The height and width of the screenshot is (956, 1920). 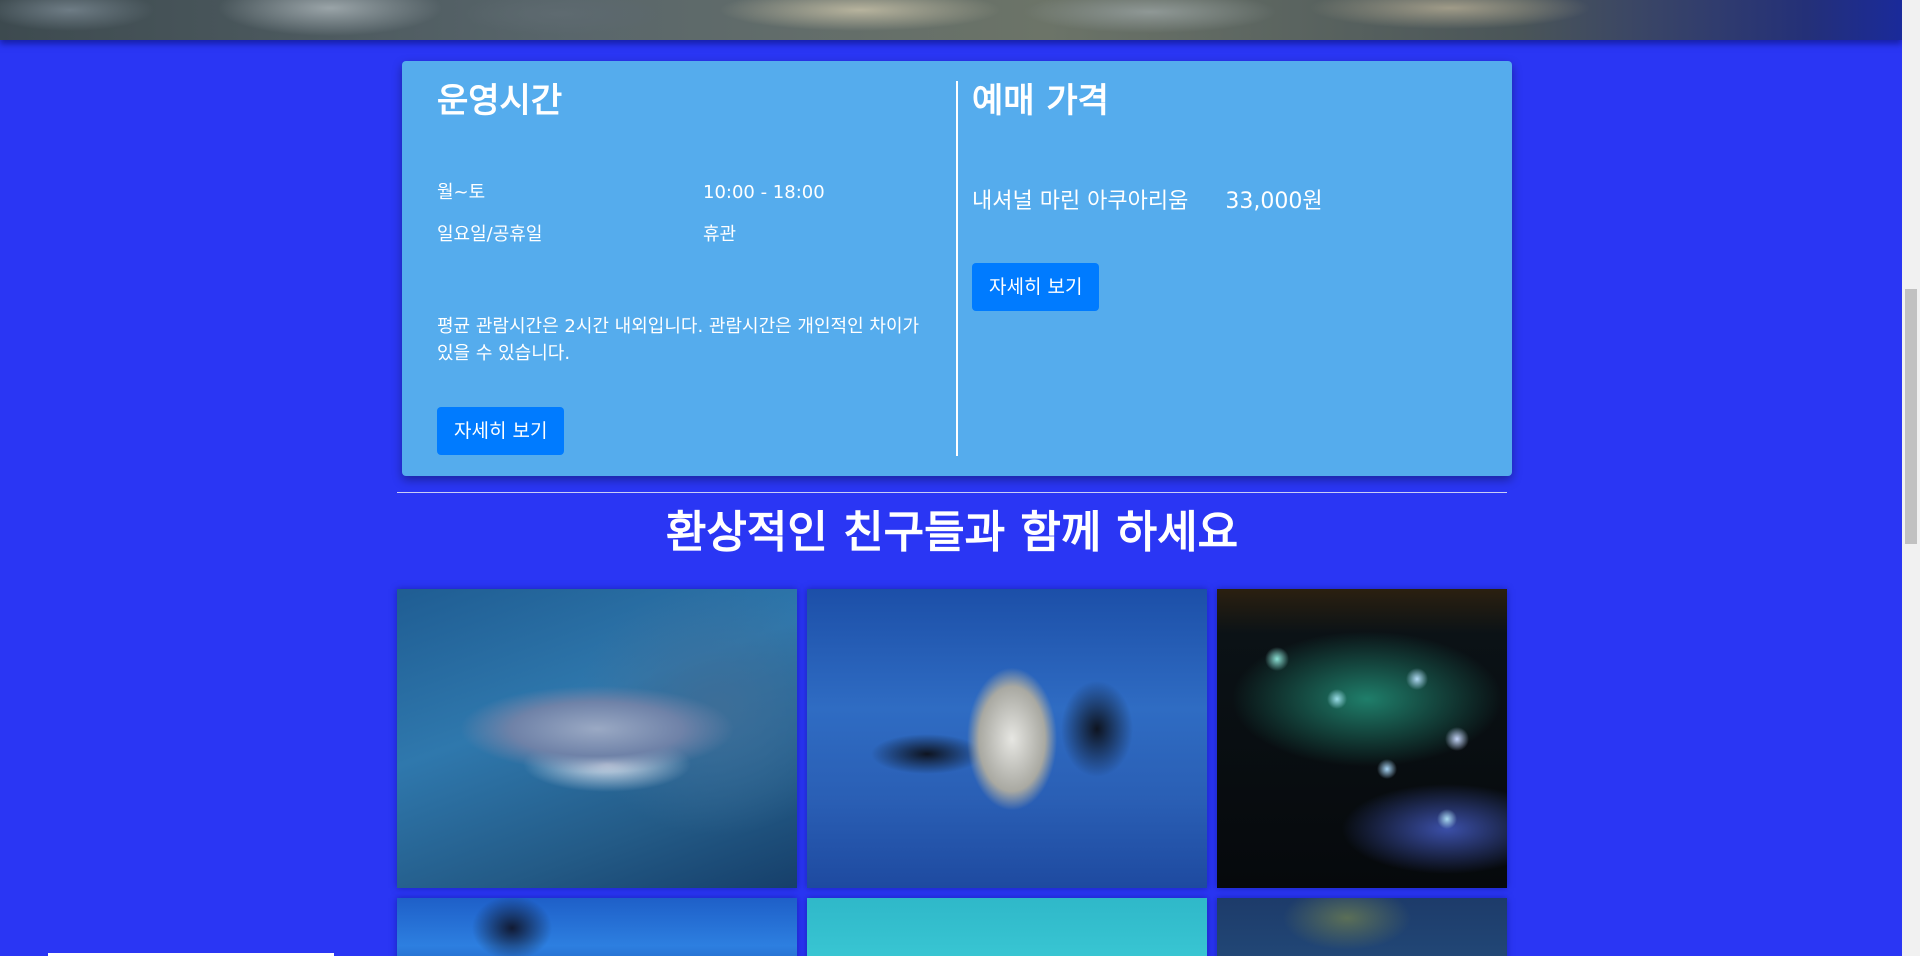 I want to click on price-row: 내셔널 마린 아쿠아리움 33,000원, so click(x=1147, y=202).